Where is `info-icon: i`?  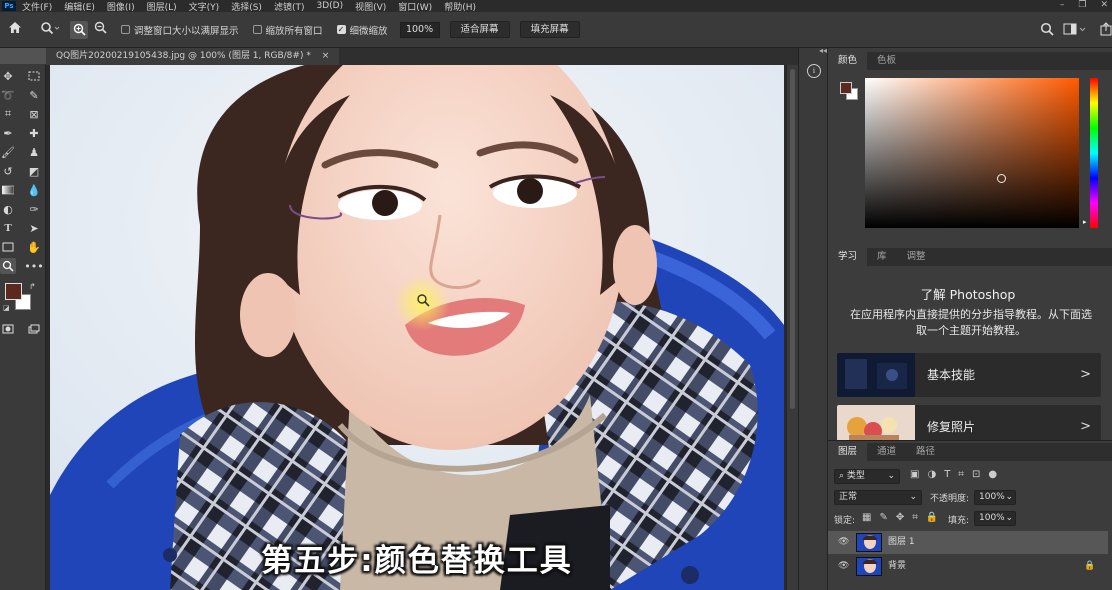 info-icon: i is located at coordinates (814, 71).